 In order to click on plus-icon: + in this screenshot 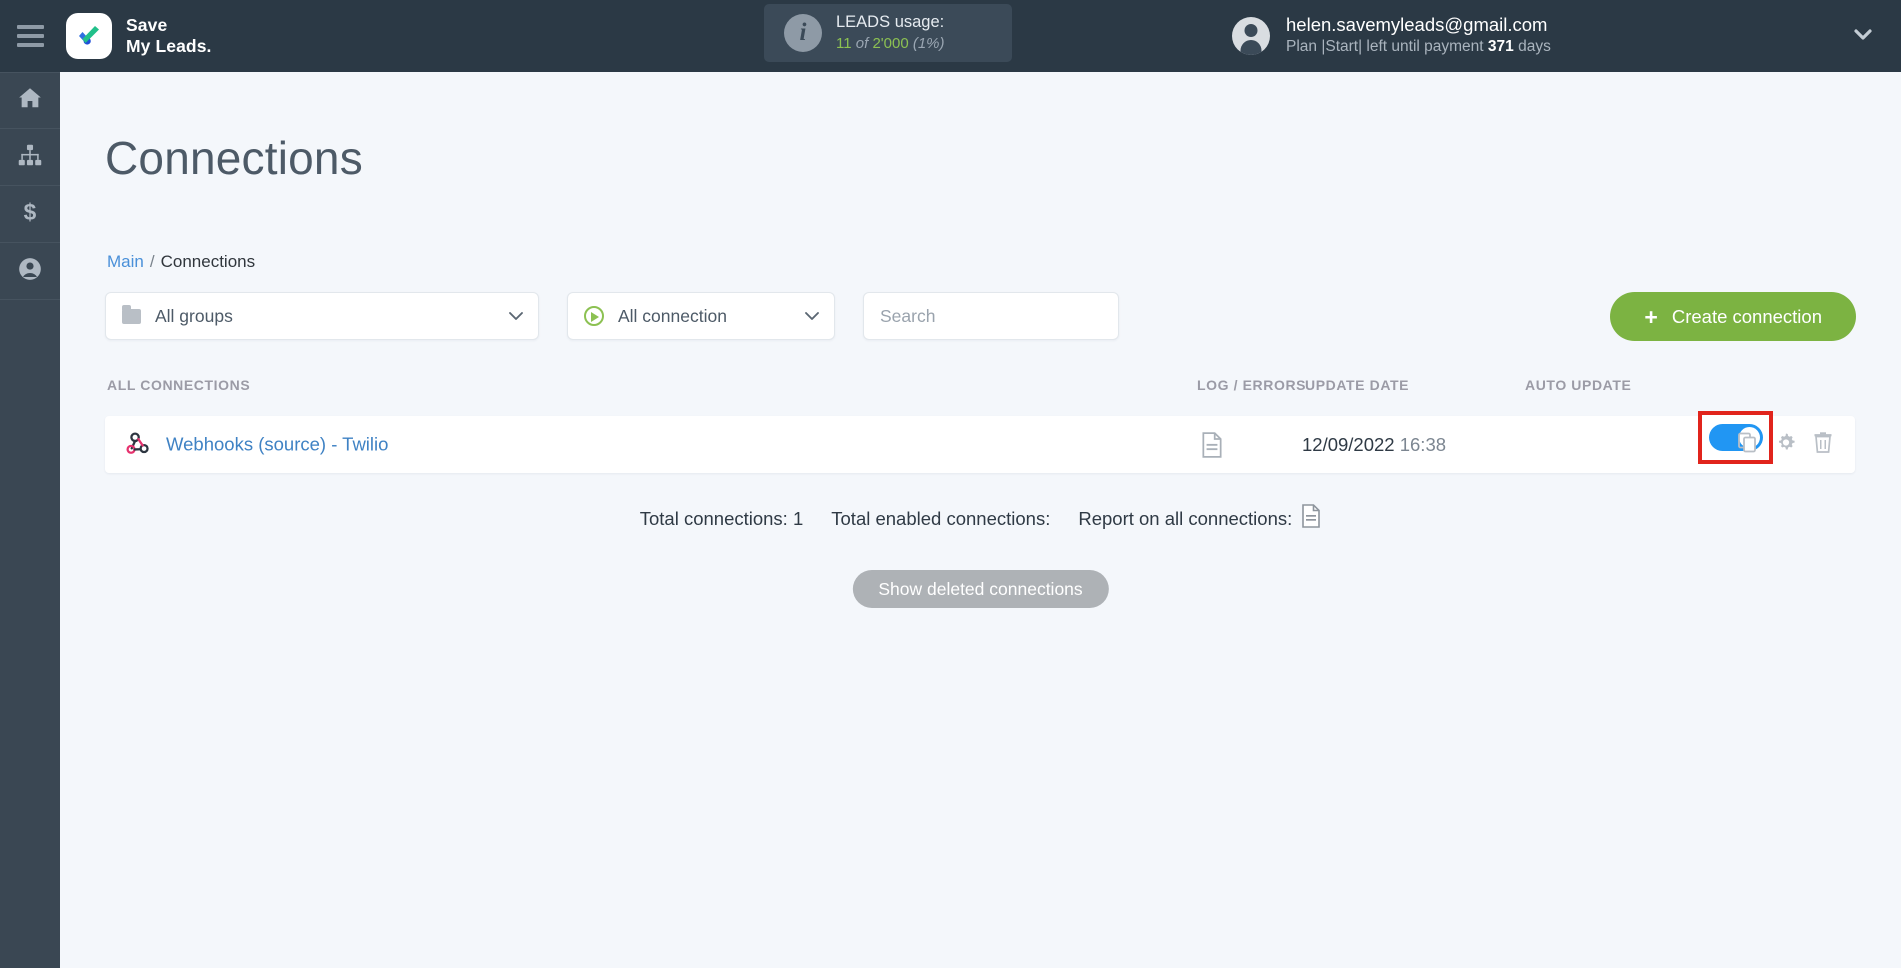, I will do `click(1651, 316)`.